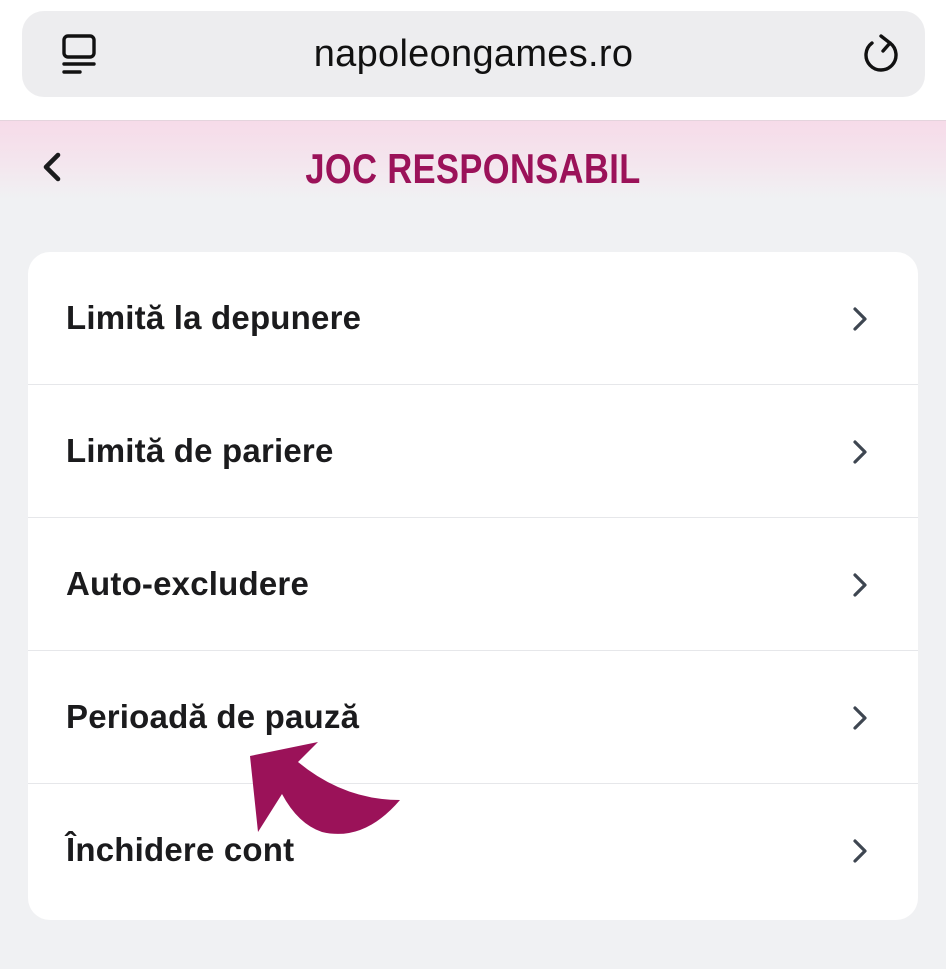 Image resolution: width=946 pixels, height=969 pixels. I want to click on url-text: napoleongames.ro, so click(473, 54).